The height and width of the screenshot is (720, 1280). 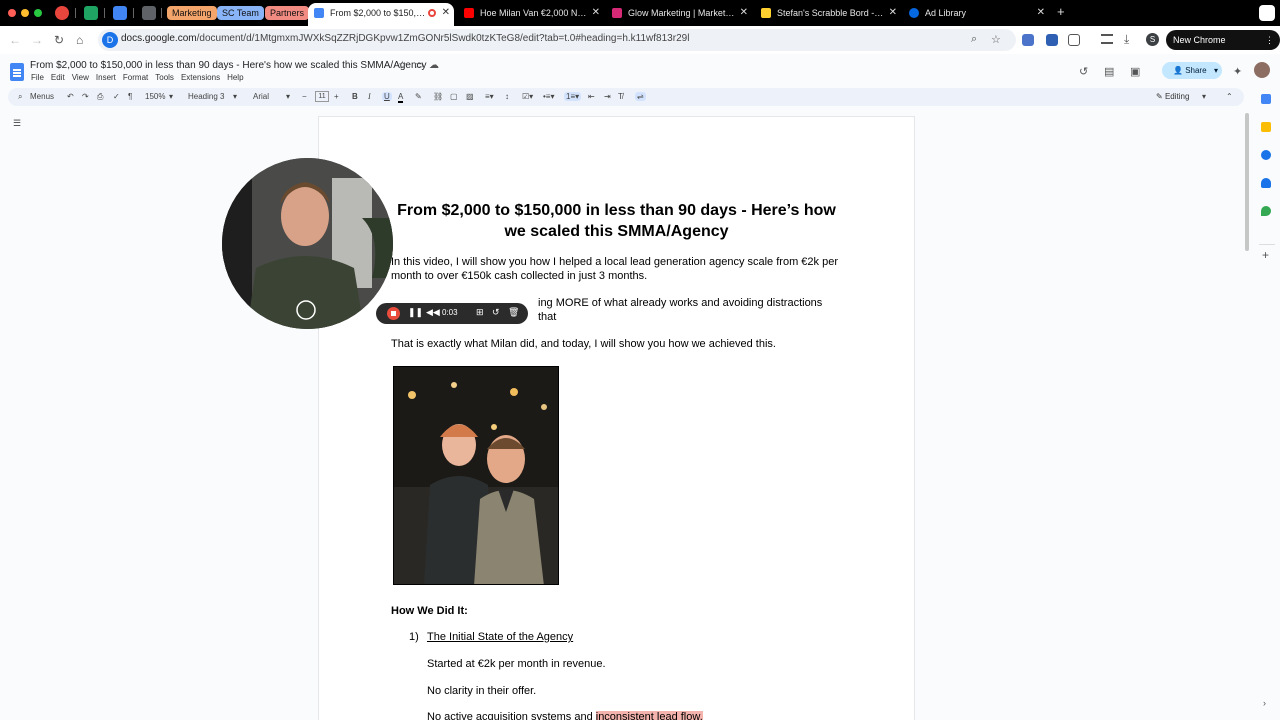 I want to click on tab-ad-library: Ad Library ✕, so click(x=976, y=13).